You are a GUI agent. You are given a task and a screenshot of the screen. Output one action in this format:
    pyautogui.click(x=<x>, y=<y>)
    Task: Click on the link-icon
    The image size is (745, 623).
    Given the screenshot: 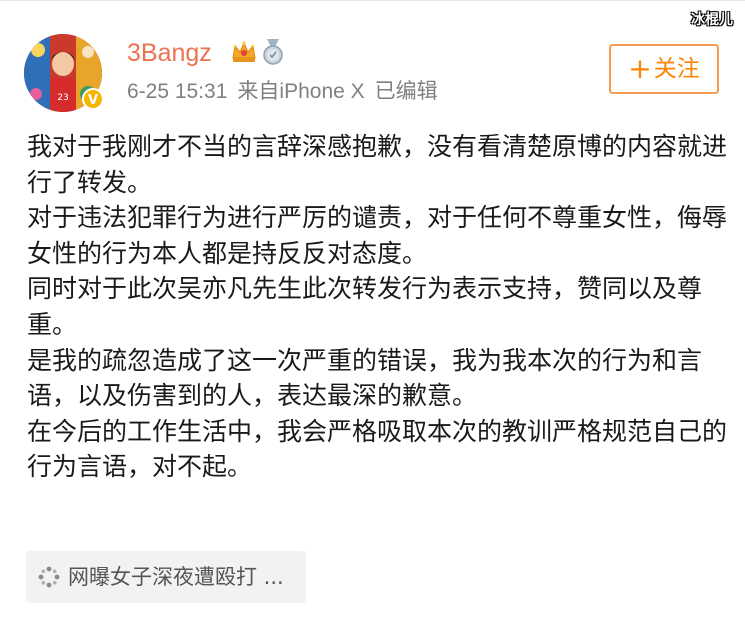 What is the action you would take?
    pyautogui.click(x=49, y=577)
    